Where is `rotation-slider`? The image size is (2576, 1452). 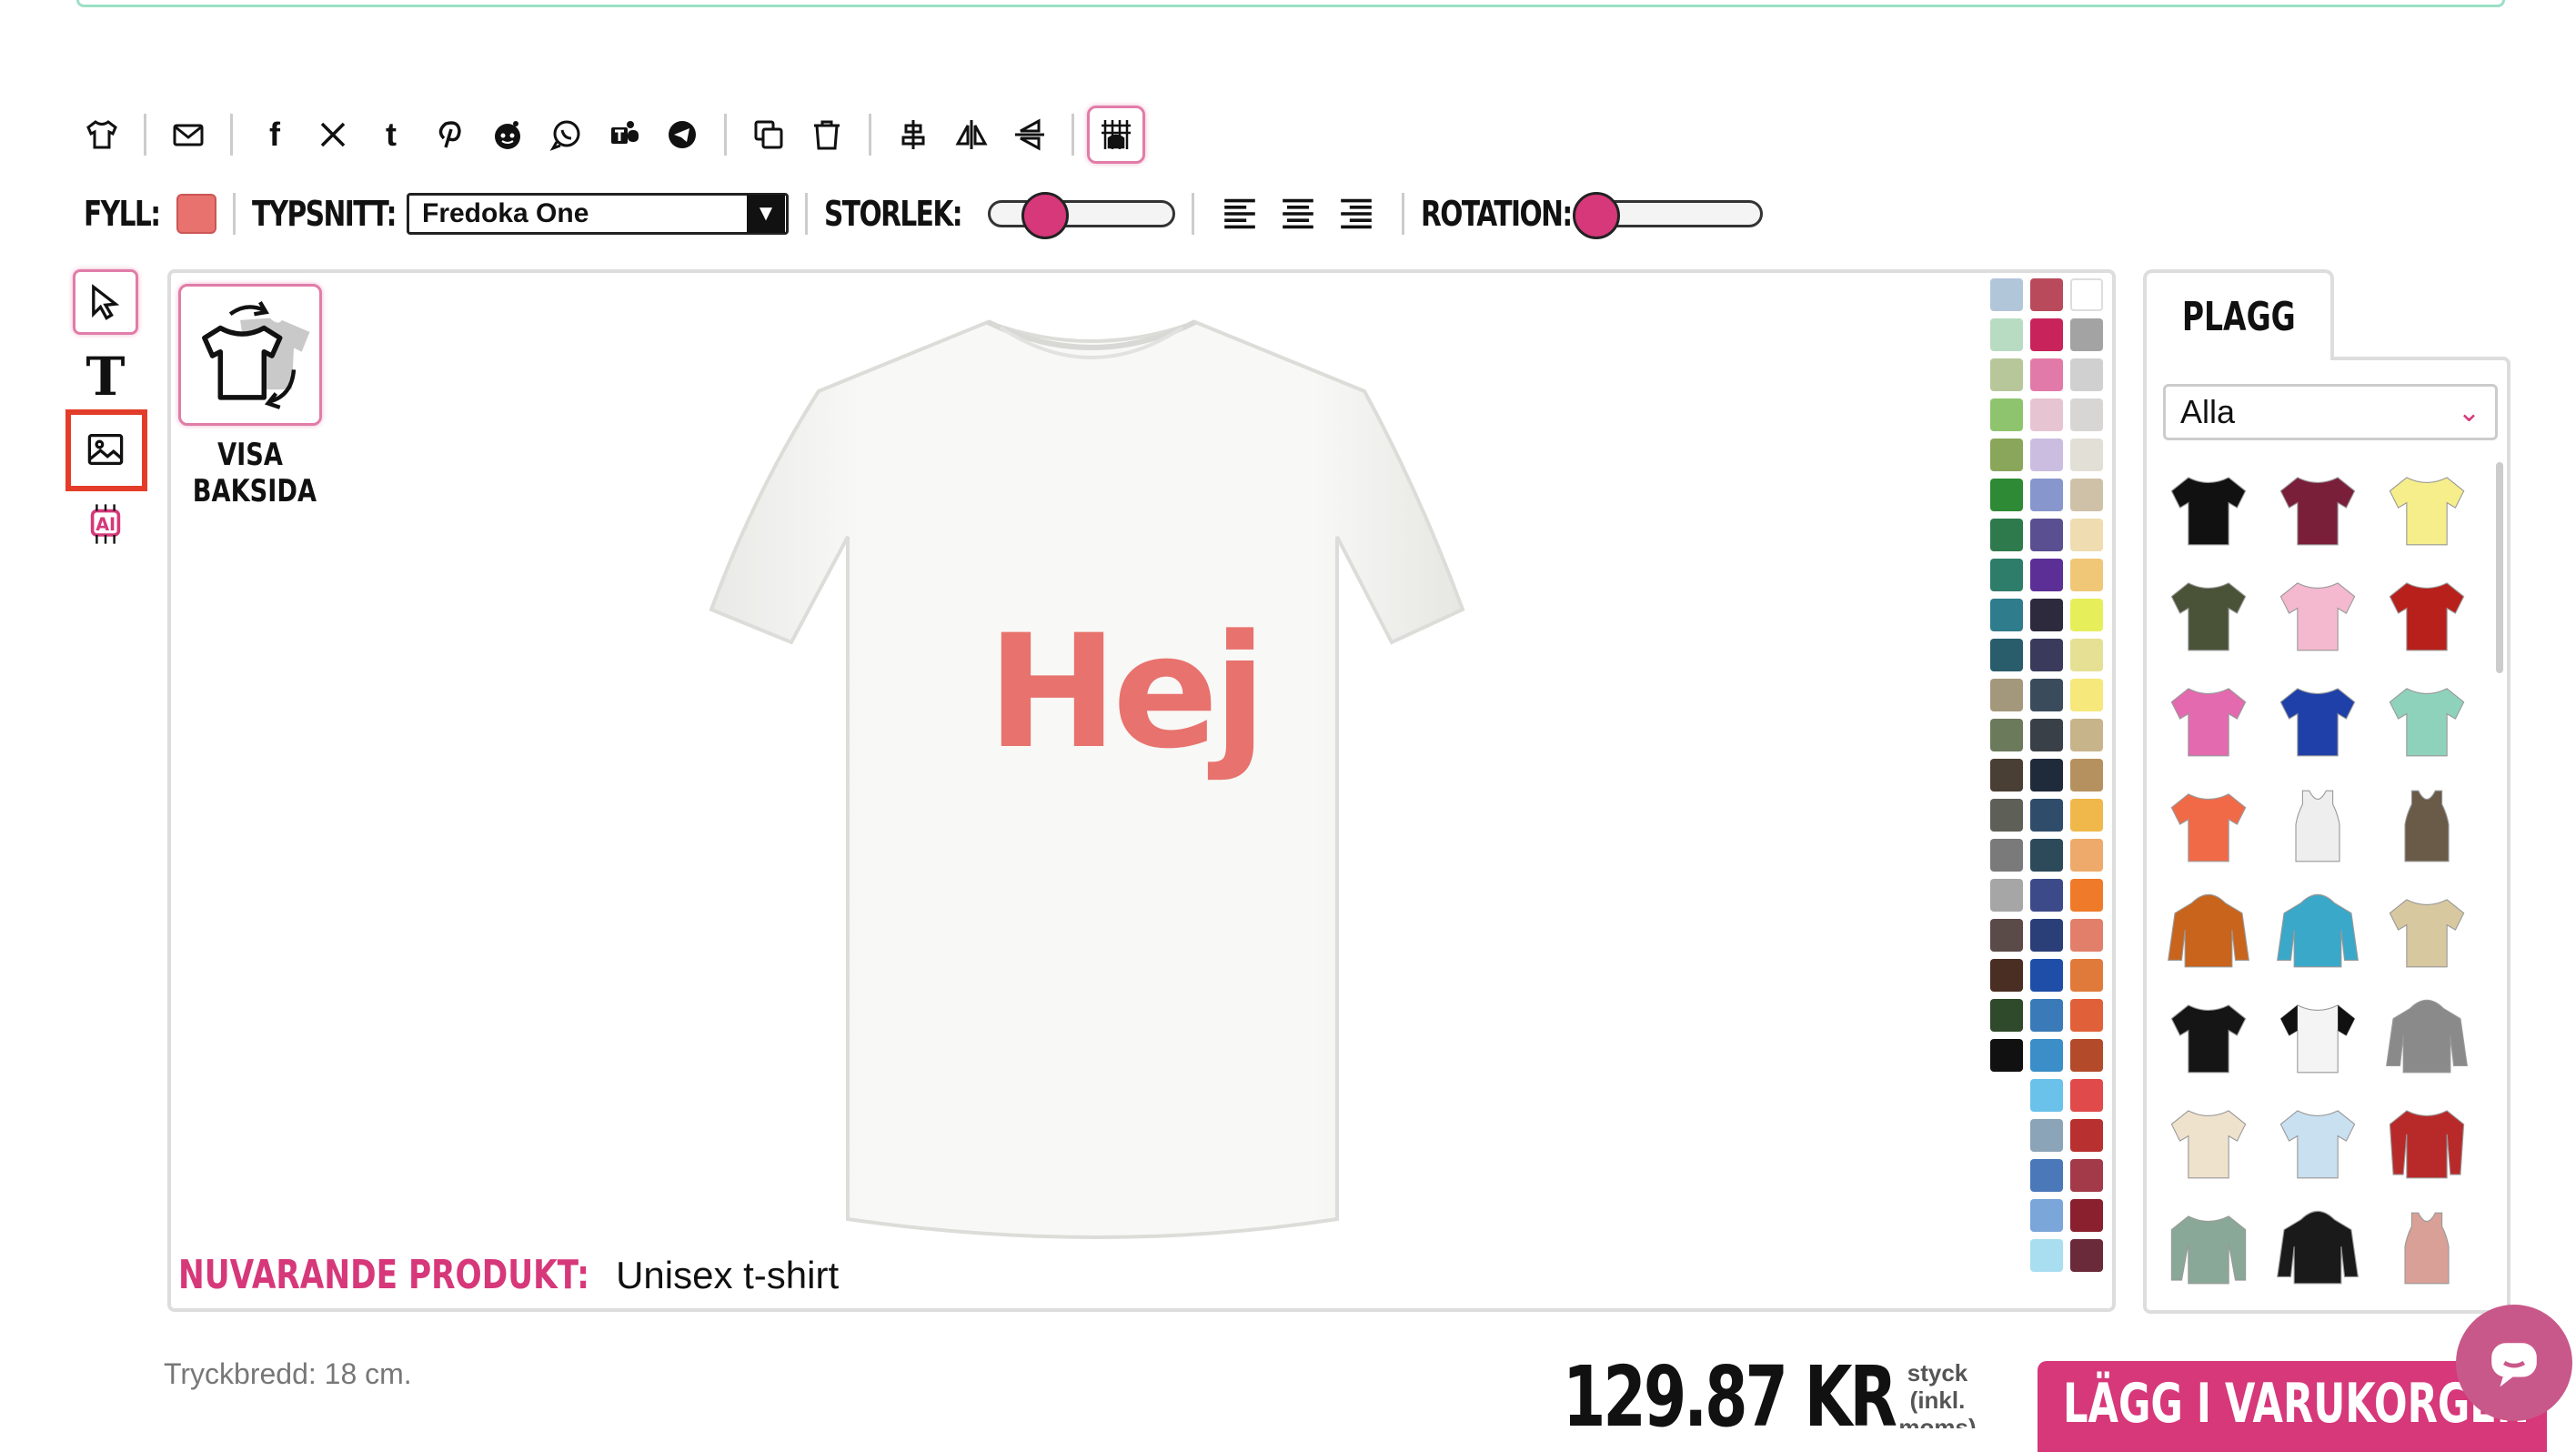 rotation-slider is located at coordinates (1668, 215).